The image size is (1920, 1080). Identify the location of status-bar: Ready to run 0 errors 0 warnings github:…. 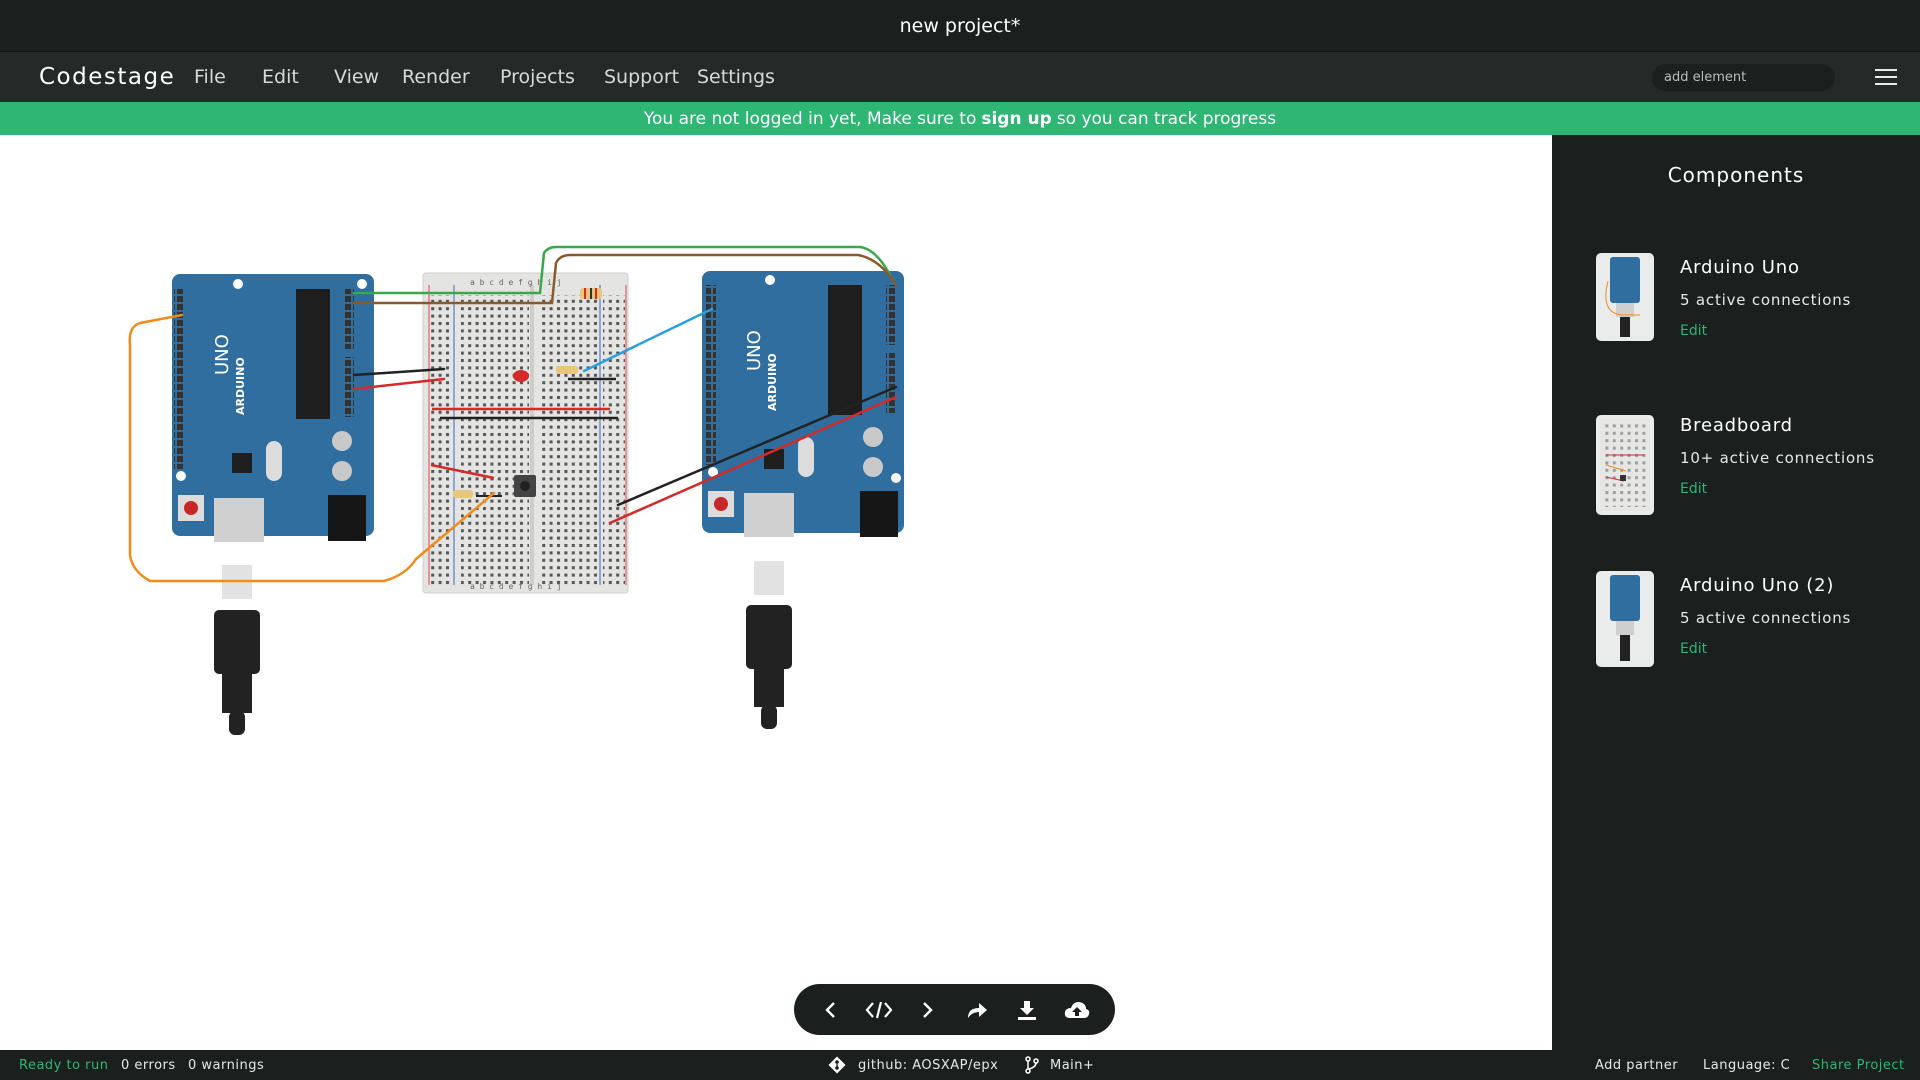
(960, 1065).